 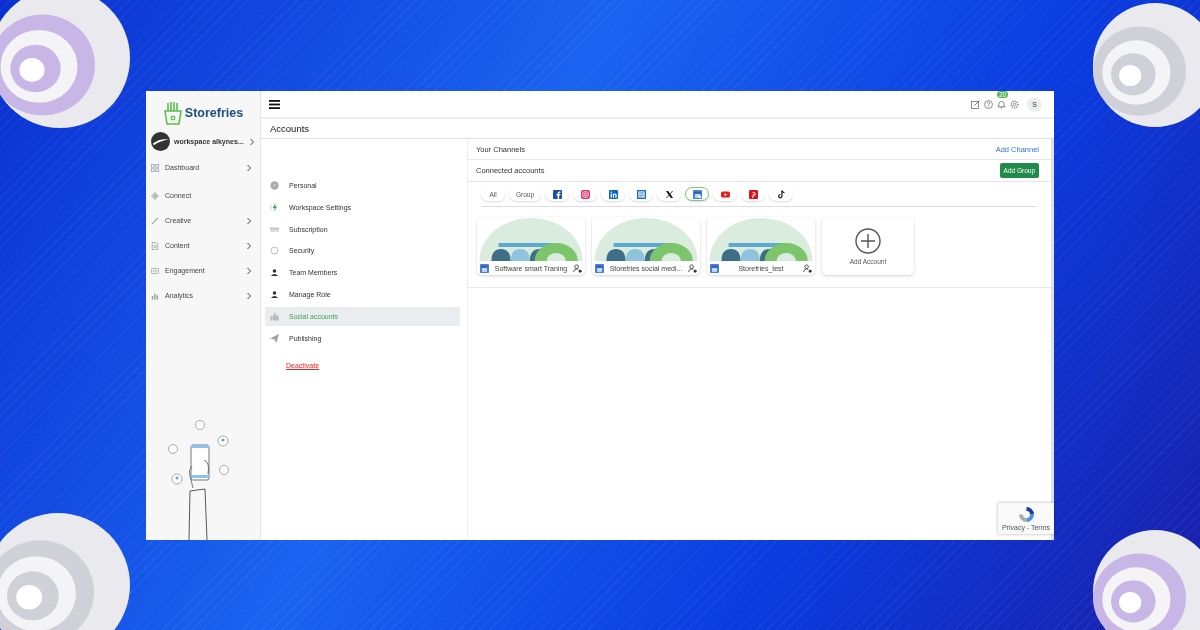 I want to click on lightning-icon, so click(x=274, y=207).